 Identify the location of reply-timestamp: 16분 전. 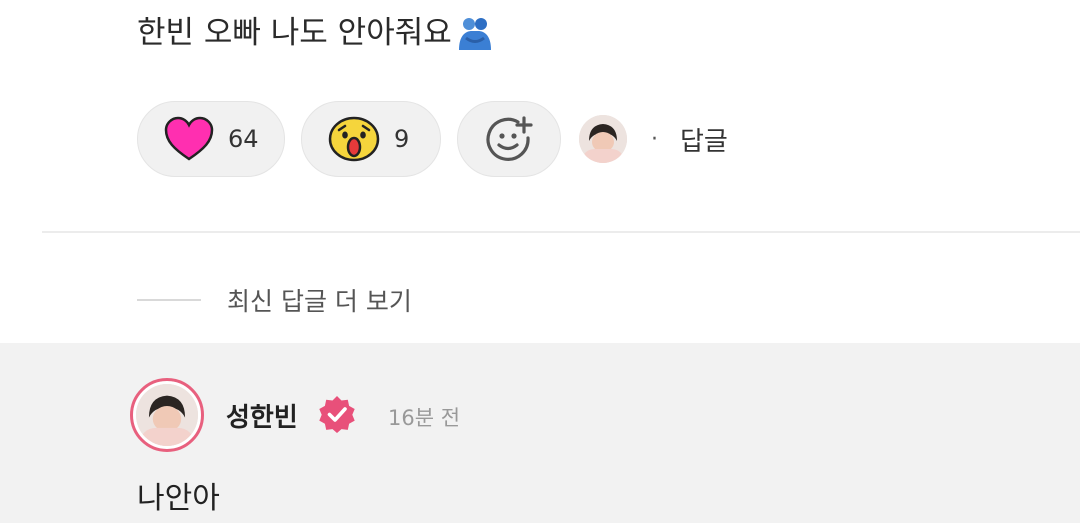
(424, 418).